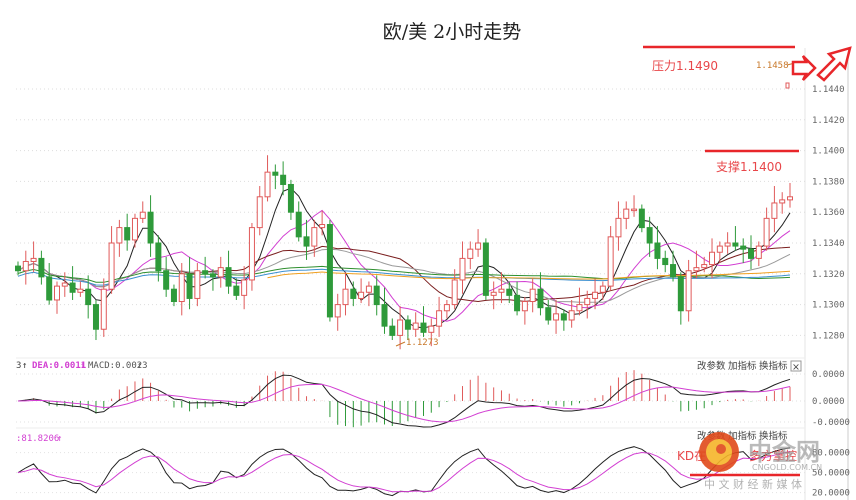  What do you see at coordinates (831, 494) in the screenshot?
I see `kd-y-tick: 20.0000` at bounding box center [831, 494].